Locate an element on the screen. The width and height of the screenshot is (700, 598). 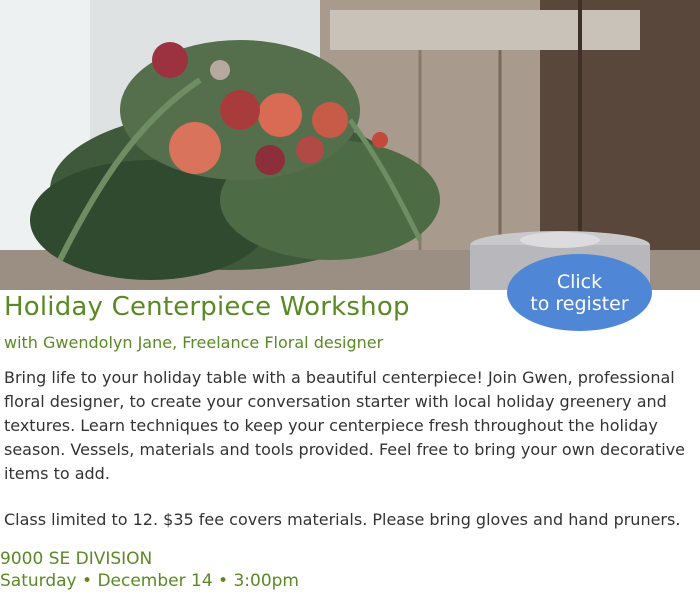
register-button: Click to register is located at coordinates (579, 292).